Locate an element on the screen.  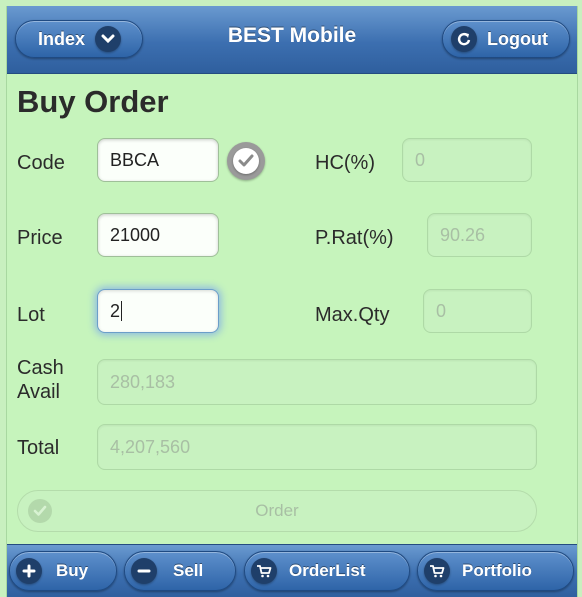
hc-value: 0 is located at coordinates (420, 159).